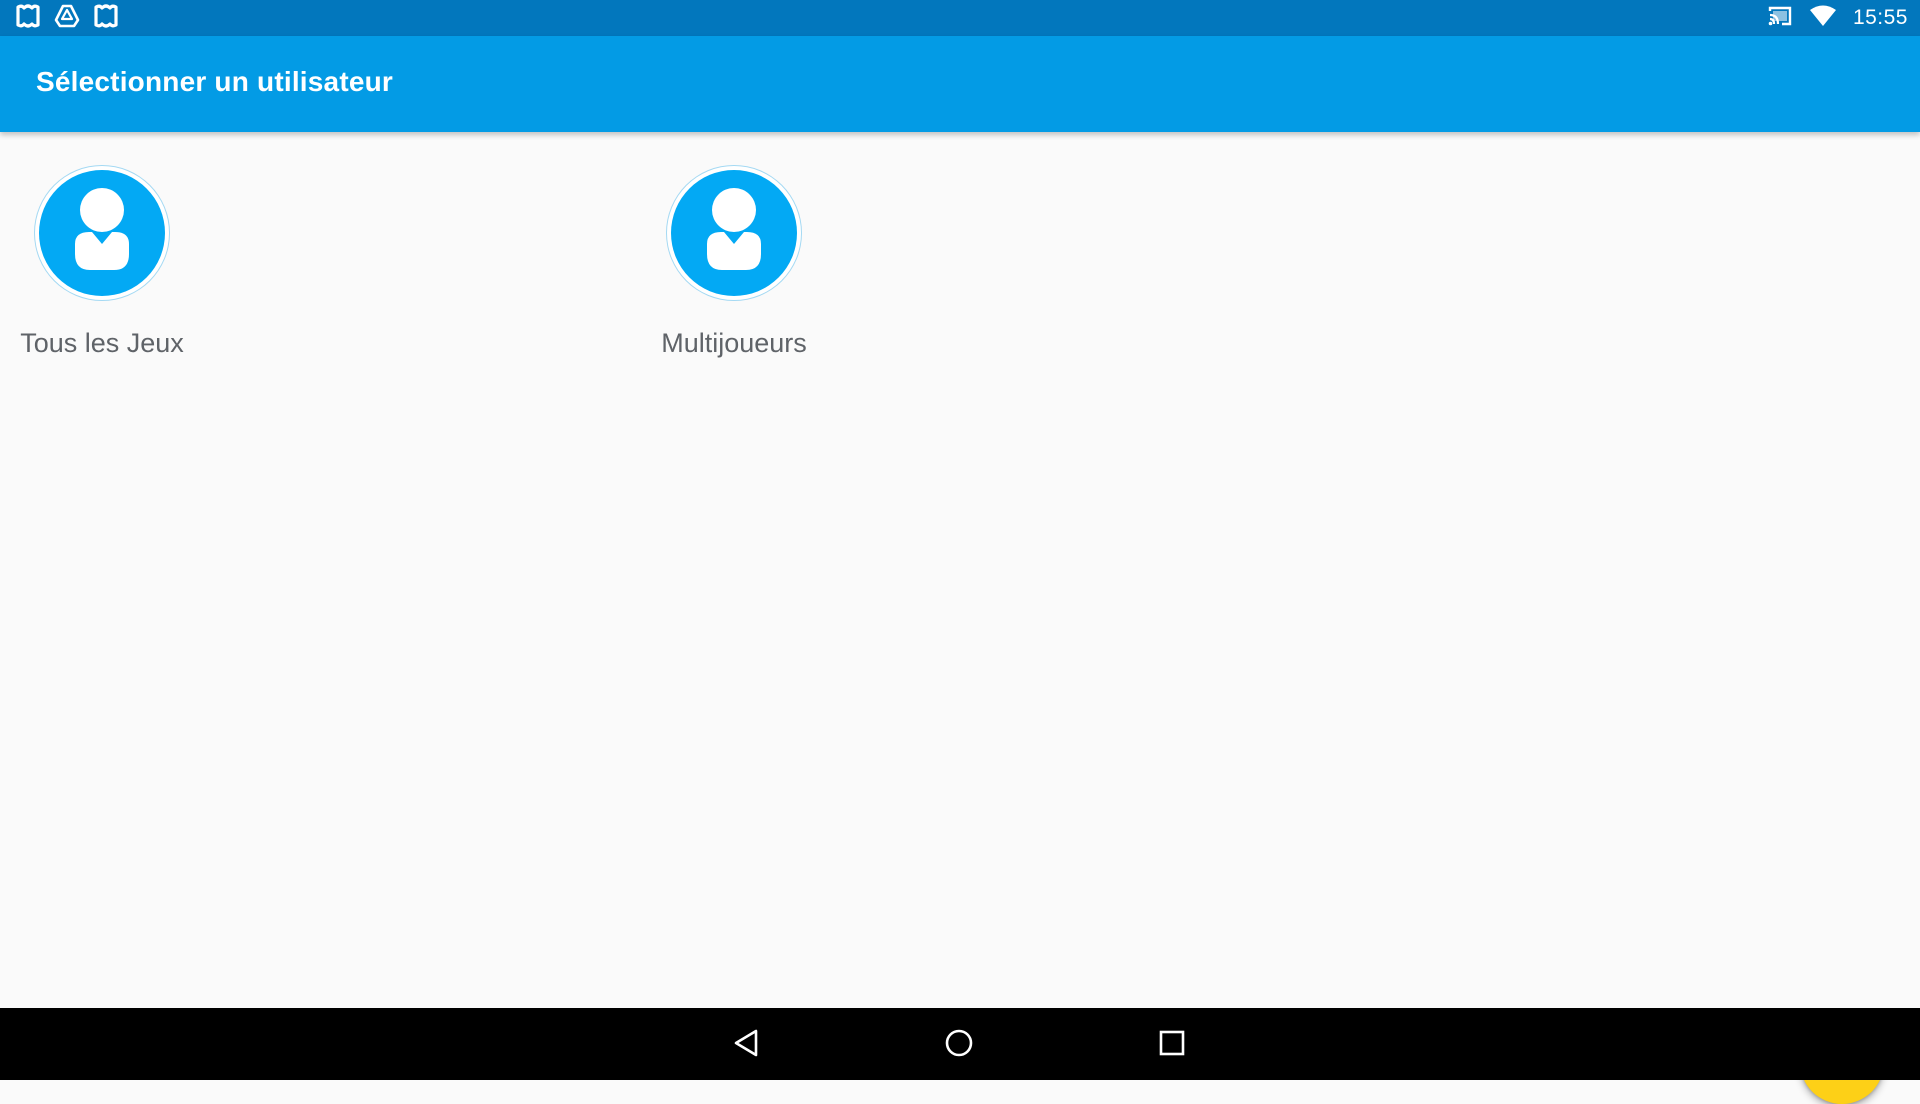  I want to click on status-right-area: 15:55, so click(1837, 18).